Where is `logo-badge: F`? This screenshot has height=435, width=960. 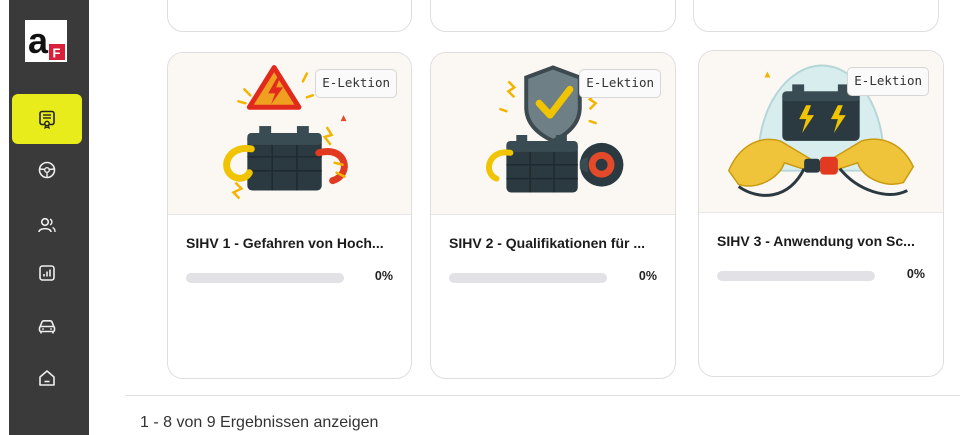 logo-badge: F is located at coordinates (57, 53).